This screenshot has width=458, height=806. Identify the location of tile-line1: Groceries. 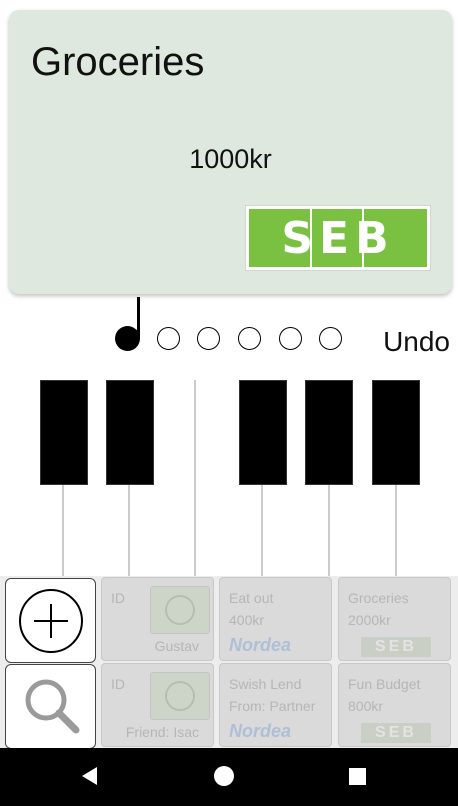
(378, 598).